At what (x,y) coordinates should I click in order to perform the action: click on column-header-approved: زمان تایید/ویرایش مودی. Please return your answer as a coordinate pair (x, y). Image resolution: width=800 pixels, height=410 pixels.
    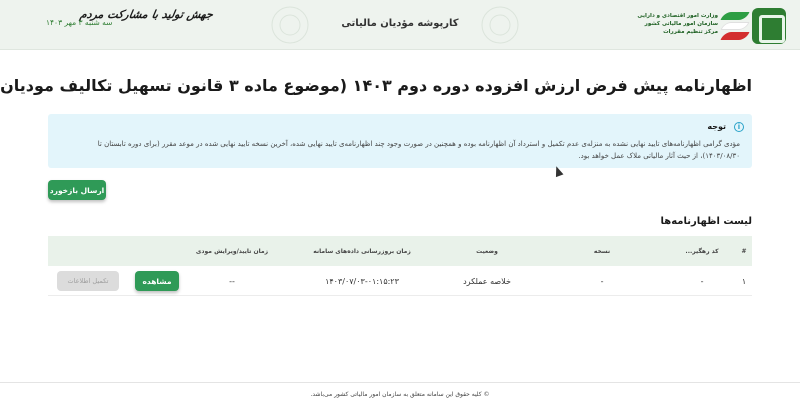
    Looking at the image, I should click on (232, 251).